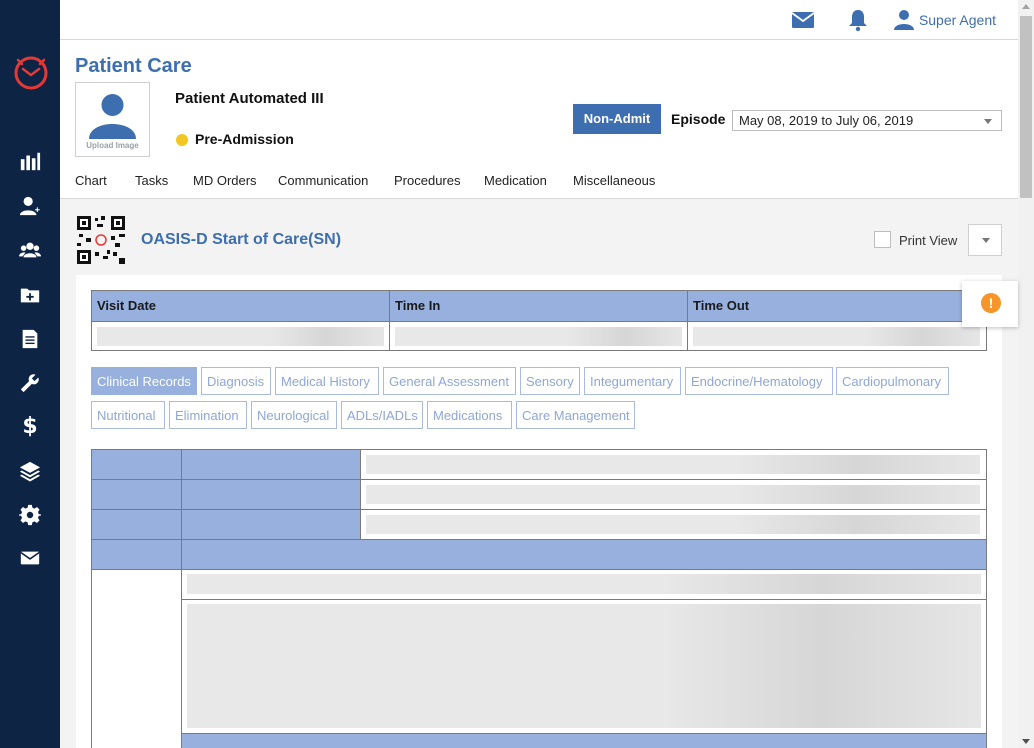 The image size is (1034, 748). I want to click on episode-label: Episode, so click(698, 119).